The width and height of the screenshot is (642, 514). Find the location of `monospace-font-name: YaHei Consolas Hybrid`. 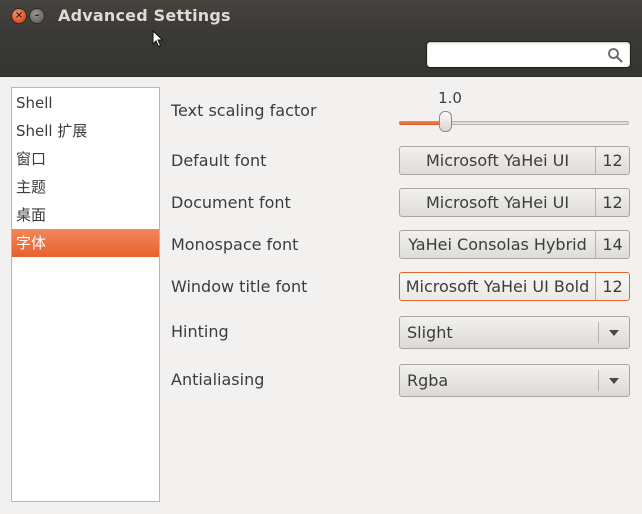

monospace-font-name: YaHei Consolas Hybrid is located at coordinates (497, 244).